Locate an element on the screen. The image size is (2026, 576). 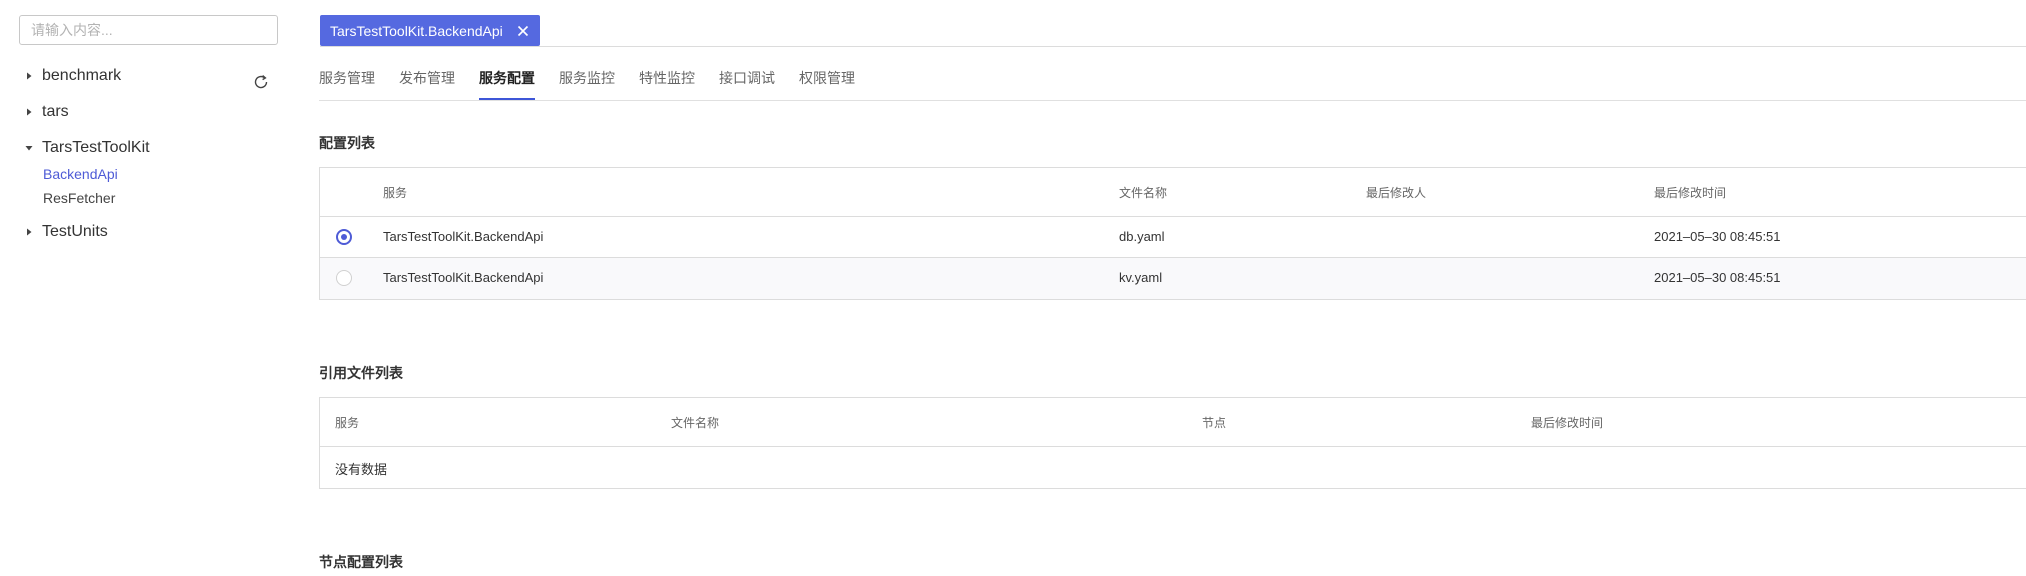
node-config-title: 节点配置列表 is located at coordinates (361, 562).